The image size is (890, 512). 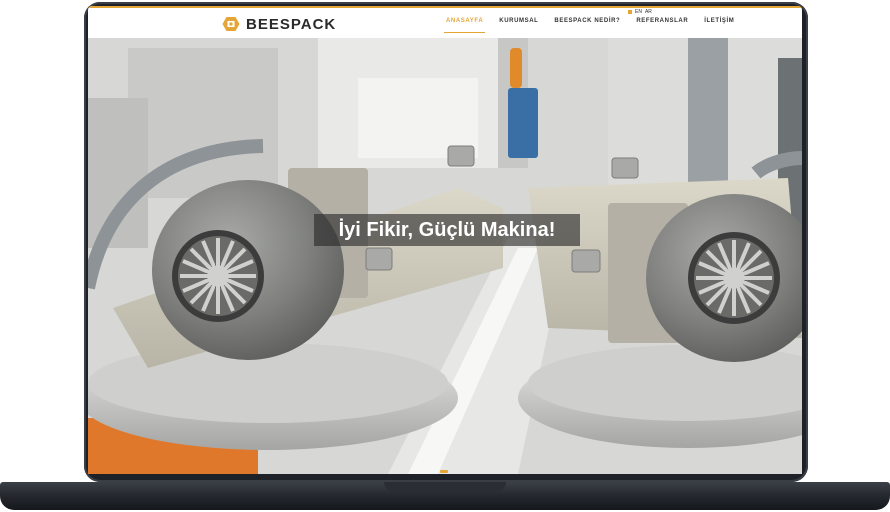 I want to click on language-switcher: TR EN AR, so click(x=640, y=12).